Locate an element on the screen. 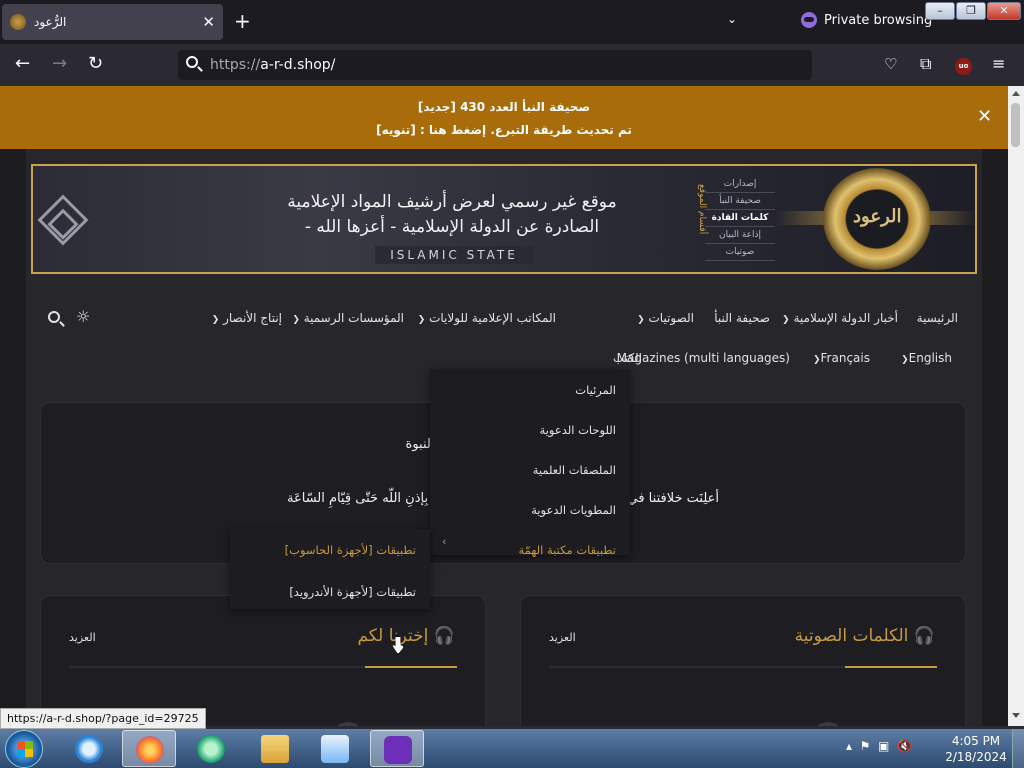 The width and height of the screenshot is (1024, 768). taskbar-media-player is located at coordinates (335, 748).